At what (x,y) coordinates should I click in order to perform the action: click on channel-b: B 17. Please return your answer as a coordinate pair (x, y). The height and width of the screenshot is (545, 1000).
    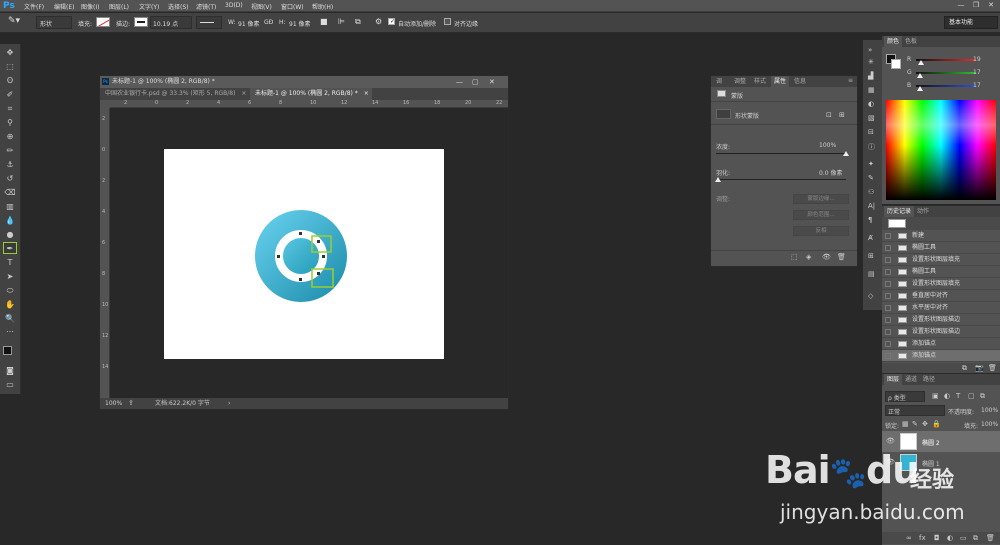
    Looking at the image, I should click on (952, 87).